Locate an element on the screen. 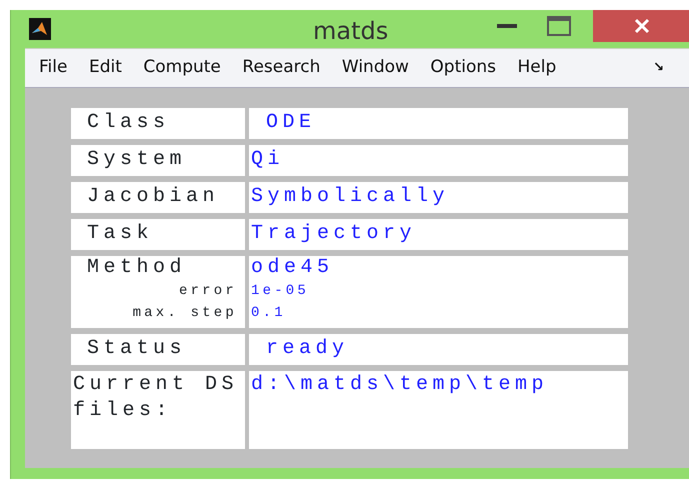 The width and height of the screenshot is (689, 483). menu-item: File is located at coordinates (53, 68).